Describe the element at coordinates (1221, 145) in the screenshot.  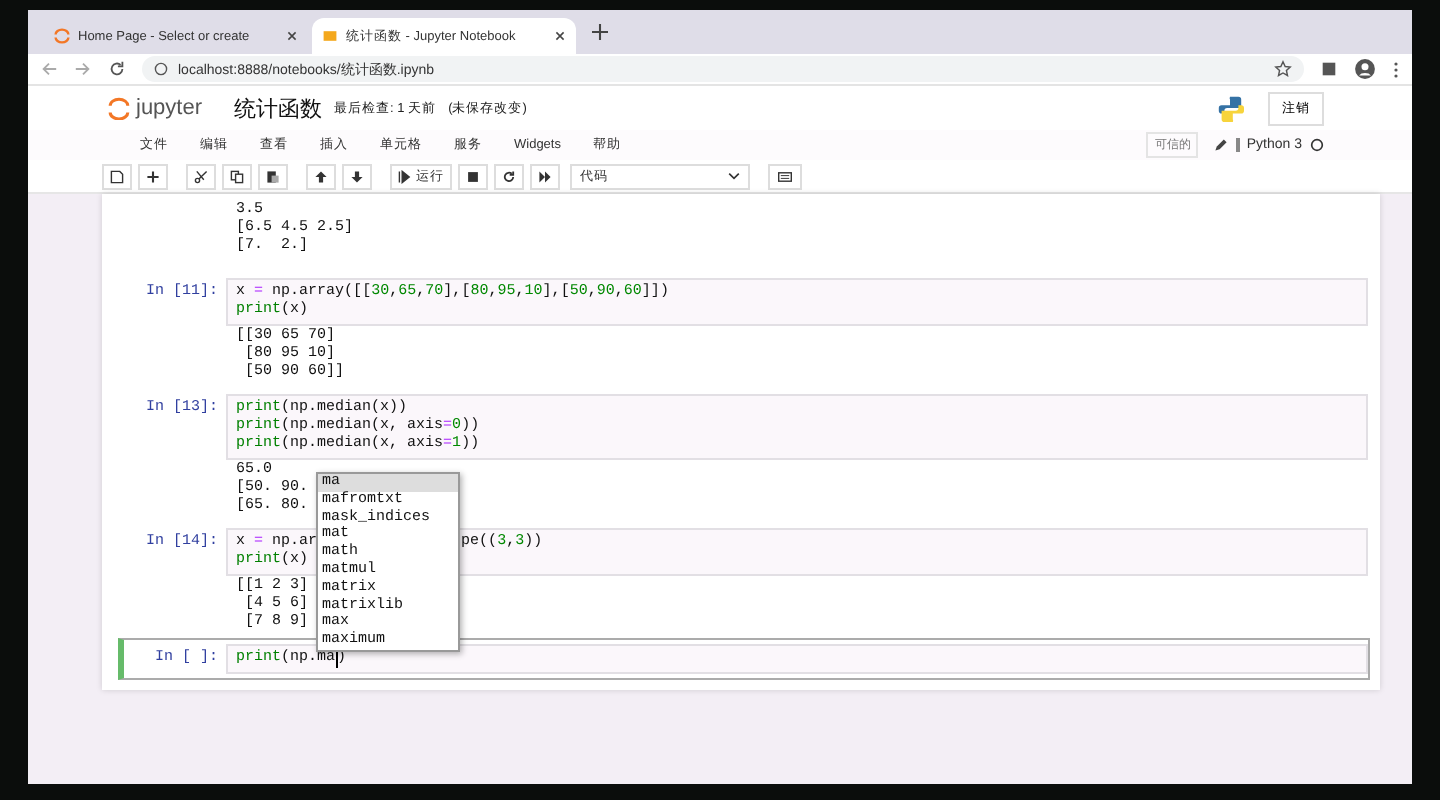
I see `pencil-icon` at that location.